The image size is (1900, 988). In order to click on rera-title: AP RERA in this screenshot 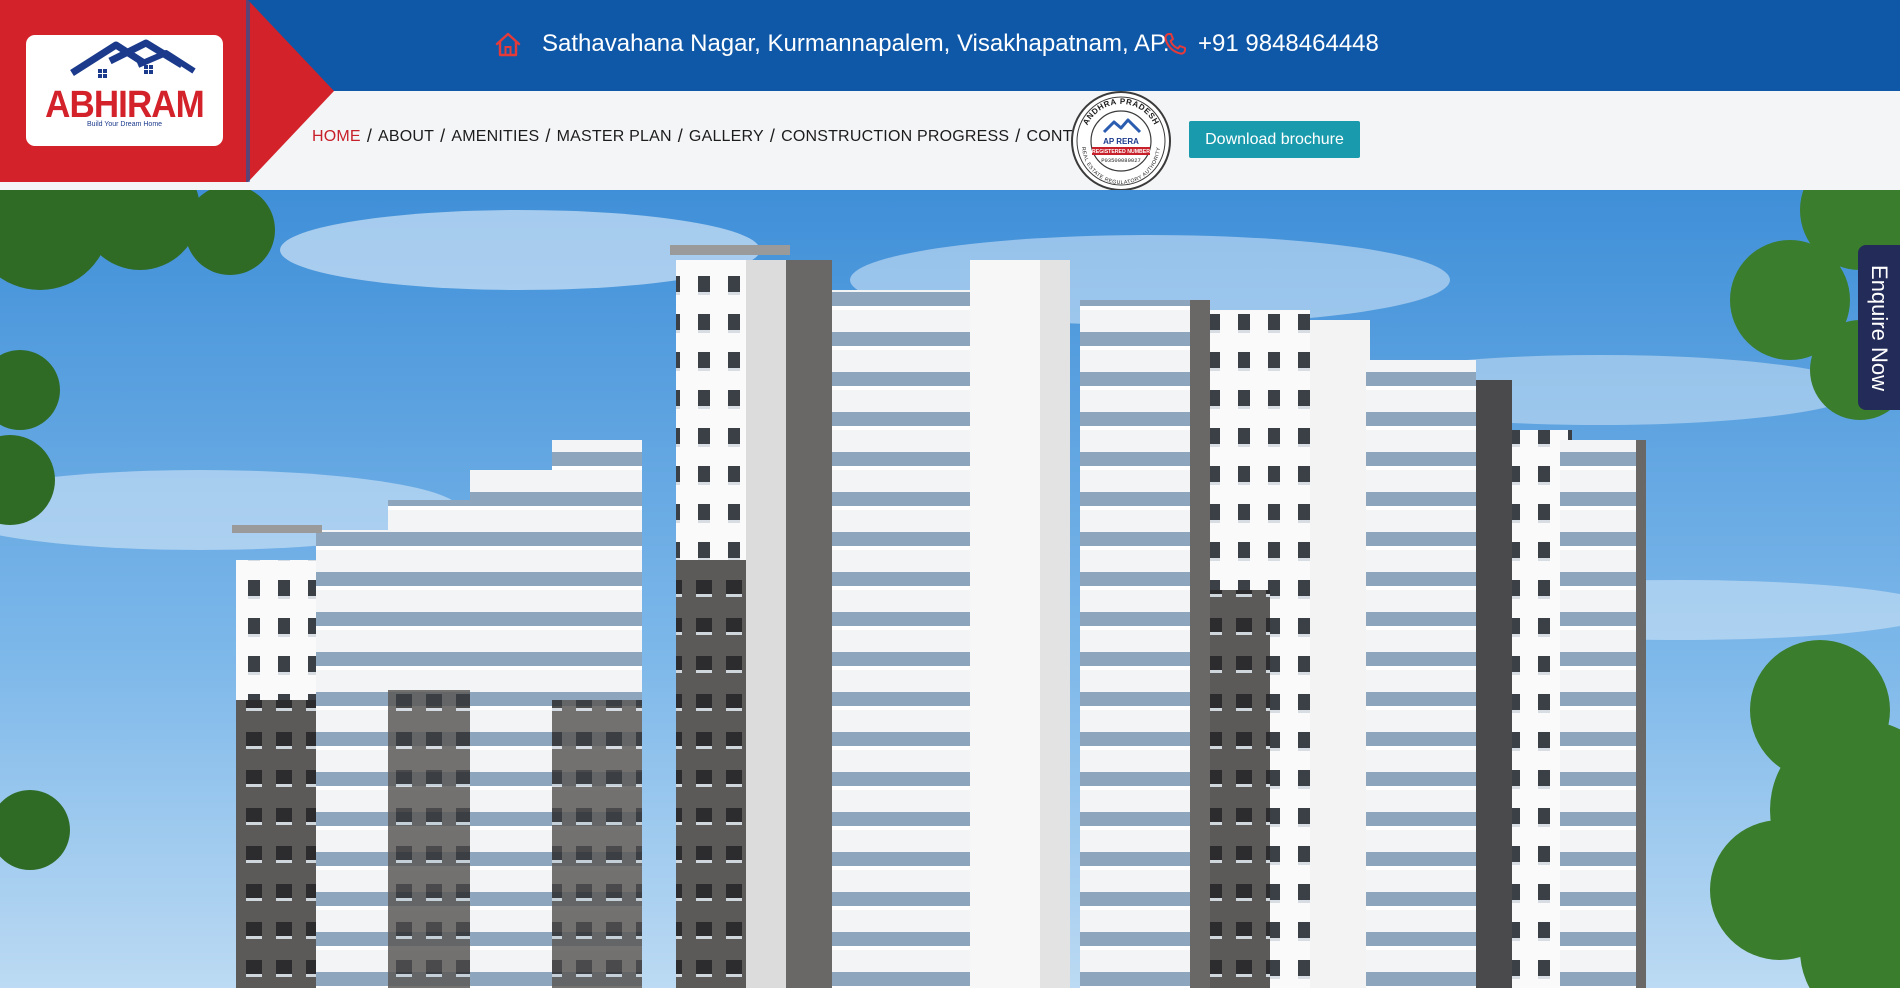, I will do `click(1121, 141)`.